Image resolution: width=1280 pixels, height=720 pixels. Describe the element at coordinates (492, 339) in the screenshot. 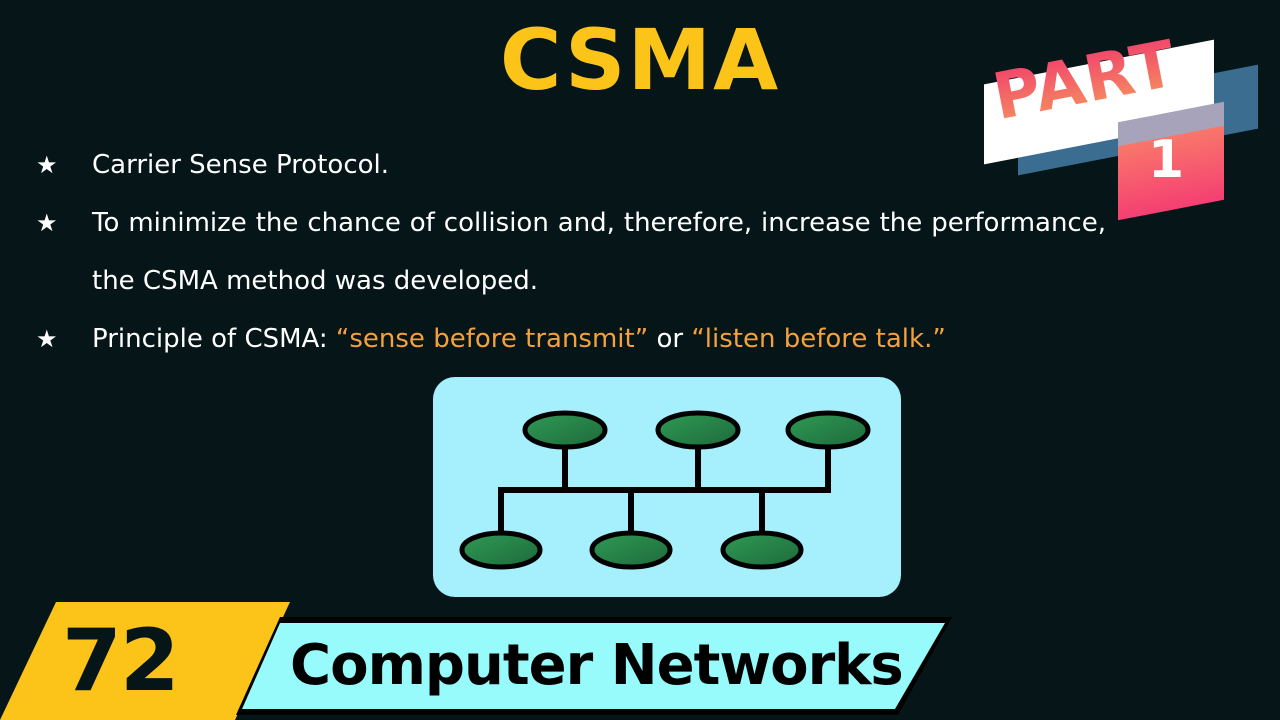

I see `highlight-quote: “sense before transmit”` at that location.